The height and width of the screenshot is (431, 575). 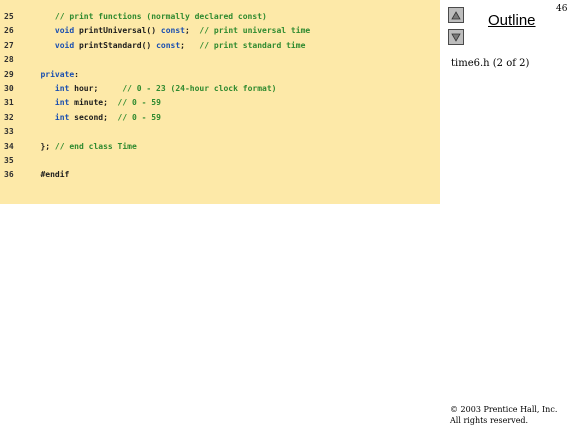 I want to click on line-number: 34, so click(x=9, y=146).